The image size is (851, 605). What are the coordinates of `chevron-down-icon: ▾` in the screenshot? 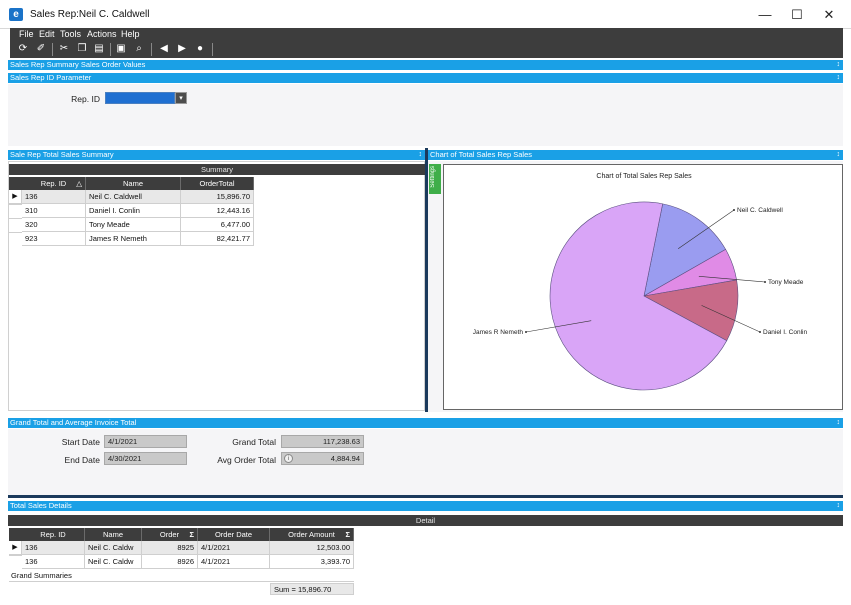 It's located at (181, 98).